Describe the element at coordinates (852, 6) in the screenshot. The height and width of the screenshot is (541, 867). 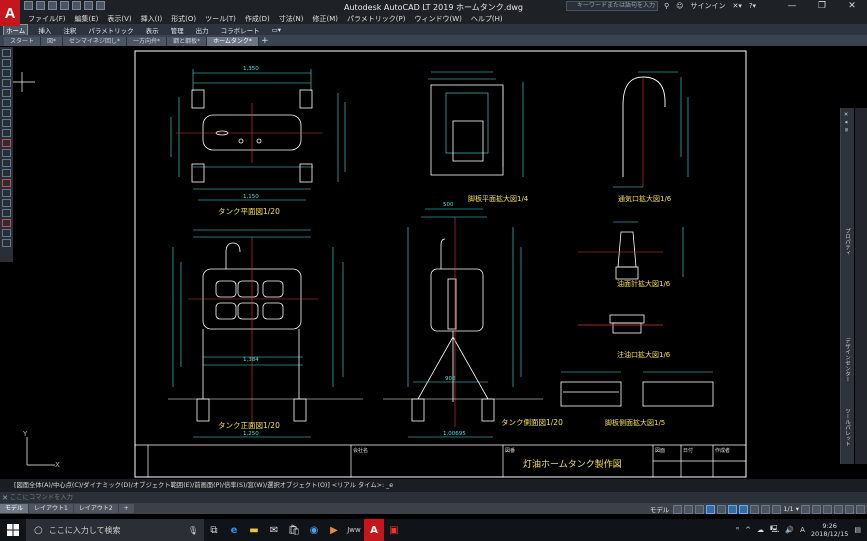
I see `close-icon: ✕` at that location.